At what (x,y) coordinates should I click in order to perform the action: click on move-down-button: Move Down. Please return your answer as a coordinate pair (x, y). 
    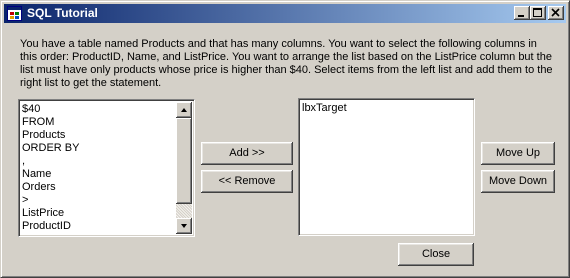
    Looking at the image, I should click on (518, 181).